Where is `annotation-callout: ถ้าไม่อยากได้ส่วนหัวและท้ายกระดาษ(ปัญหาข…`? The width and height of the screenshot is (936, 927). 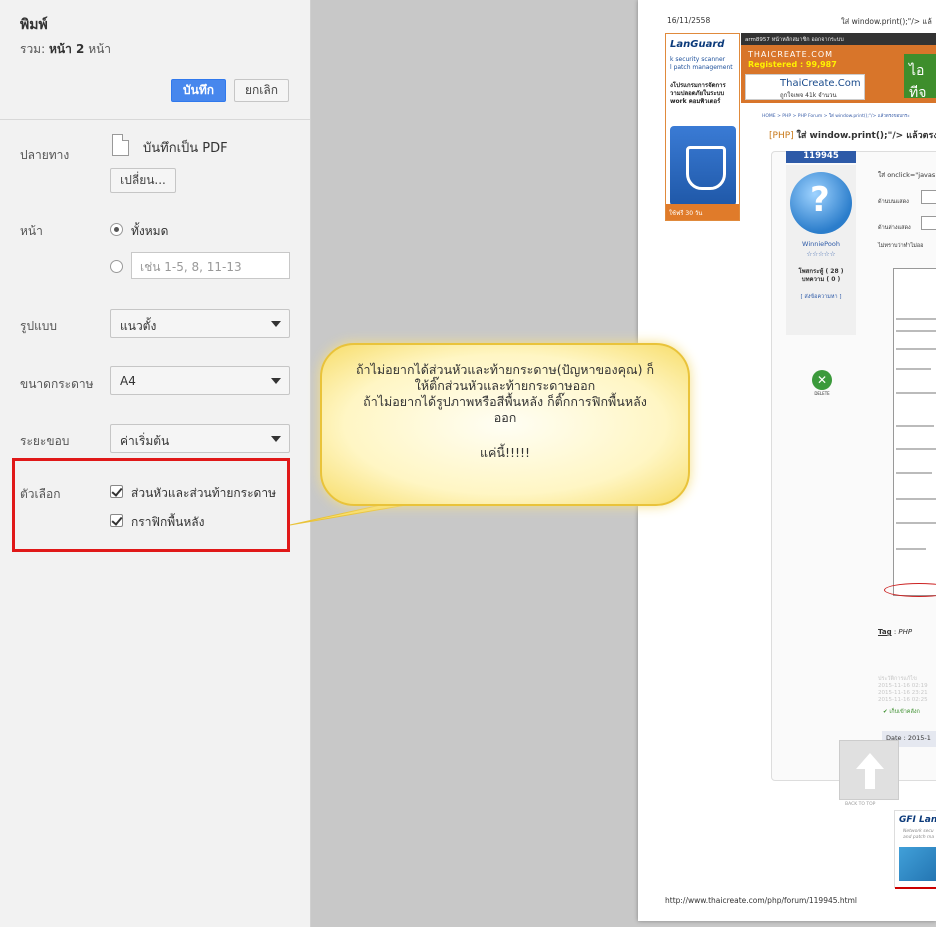
annotation-callout: ถ้าไม่อยากได้ส่วนหัวและท้ายกระดาษ(ปัญหาข… is located at coordinates (505, 424).